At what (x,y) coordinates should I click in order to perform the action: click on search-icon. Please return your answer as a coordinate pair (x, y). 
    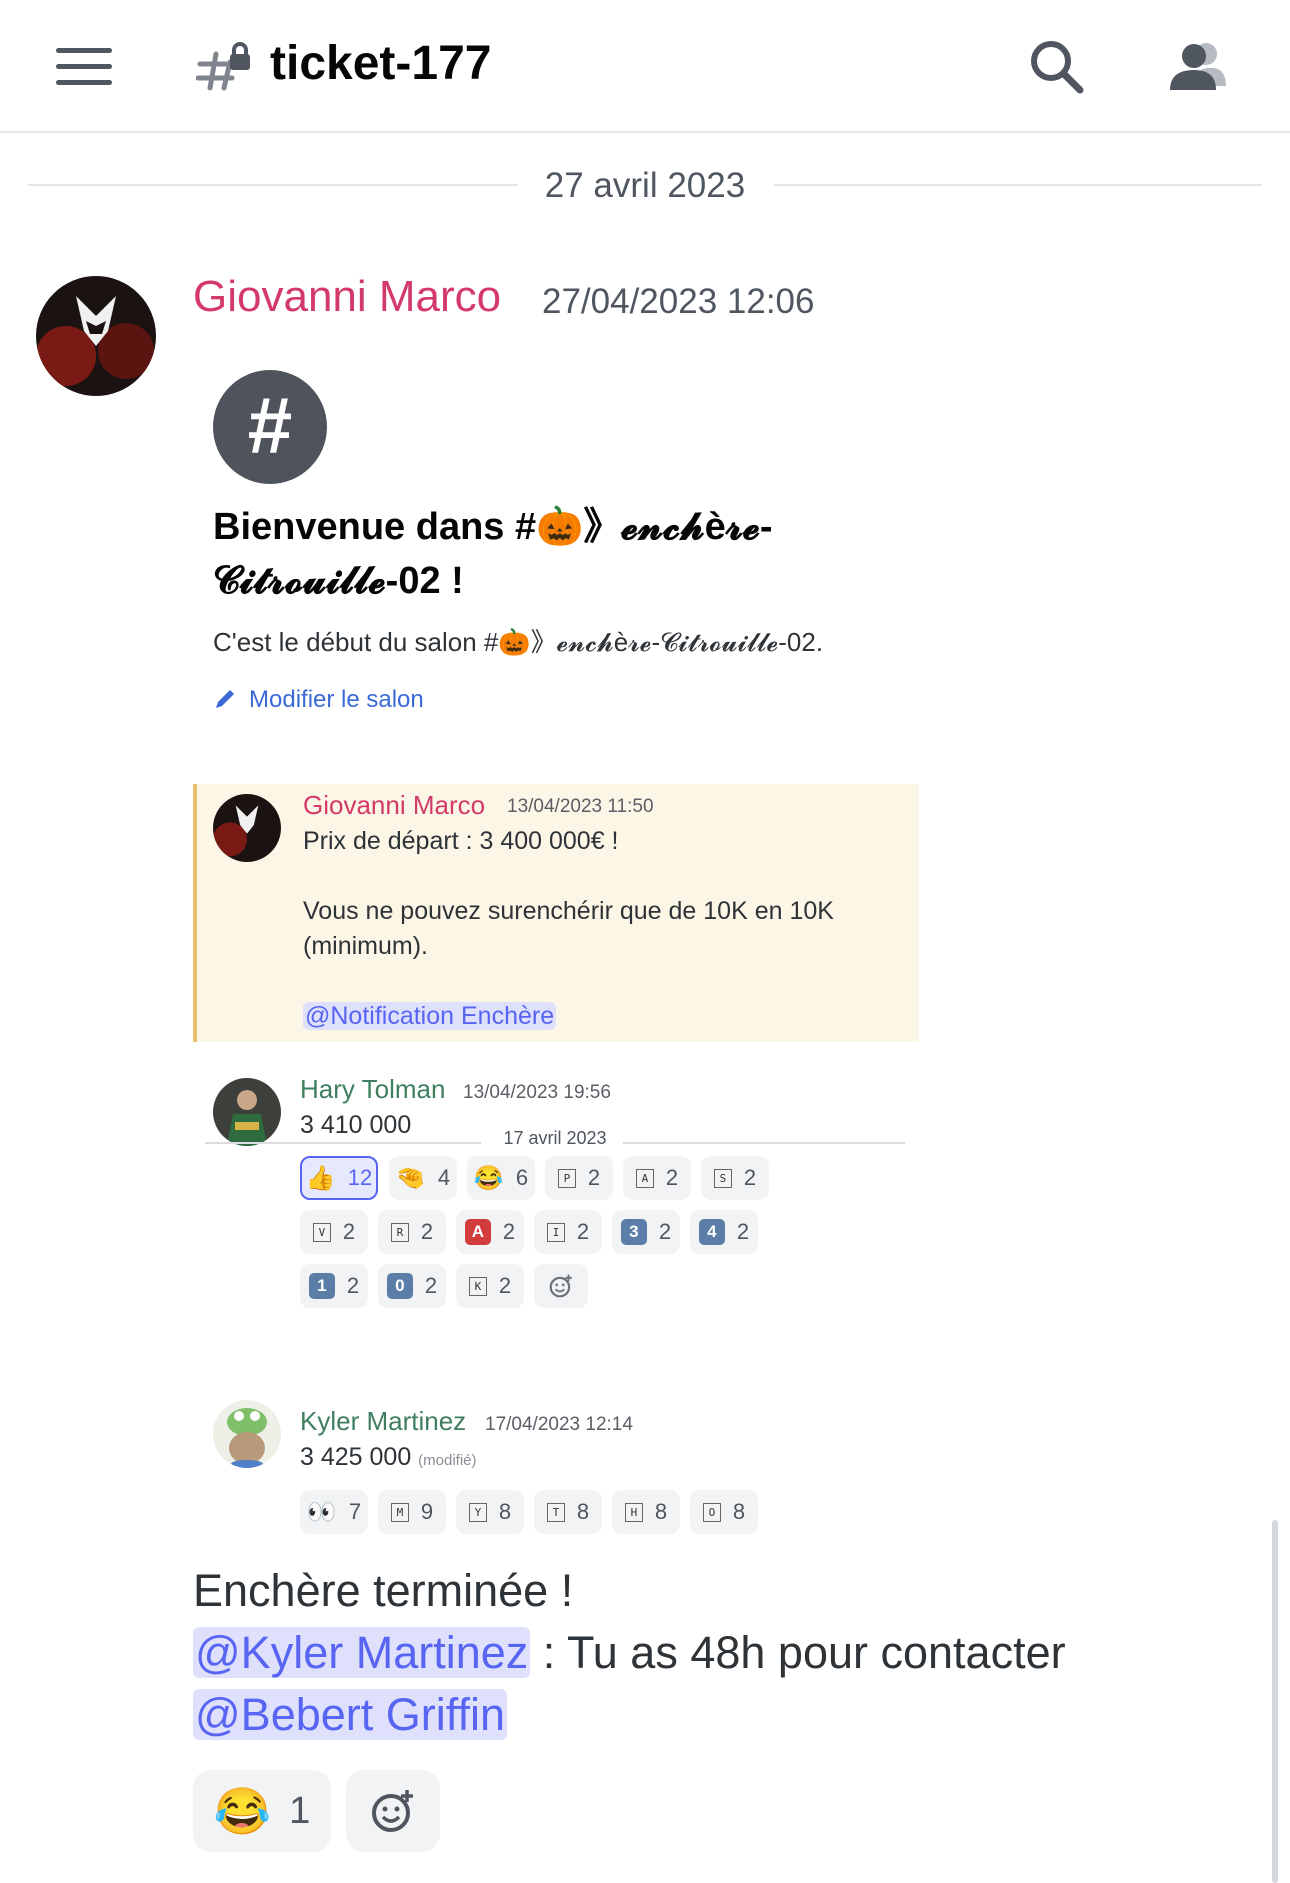
    Looking at the image, I should click on (1056, 66).